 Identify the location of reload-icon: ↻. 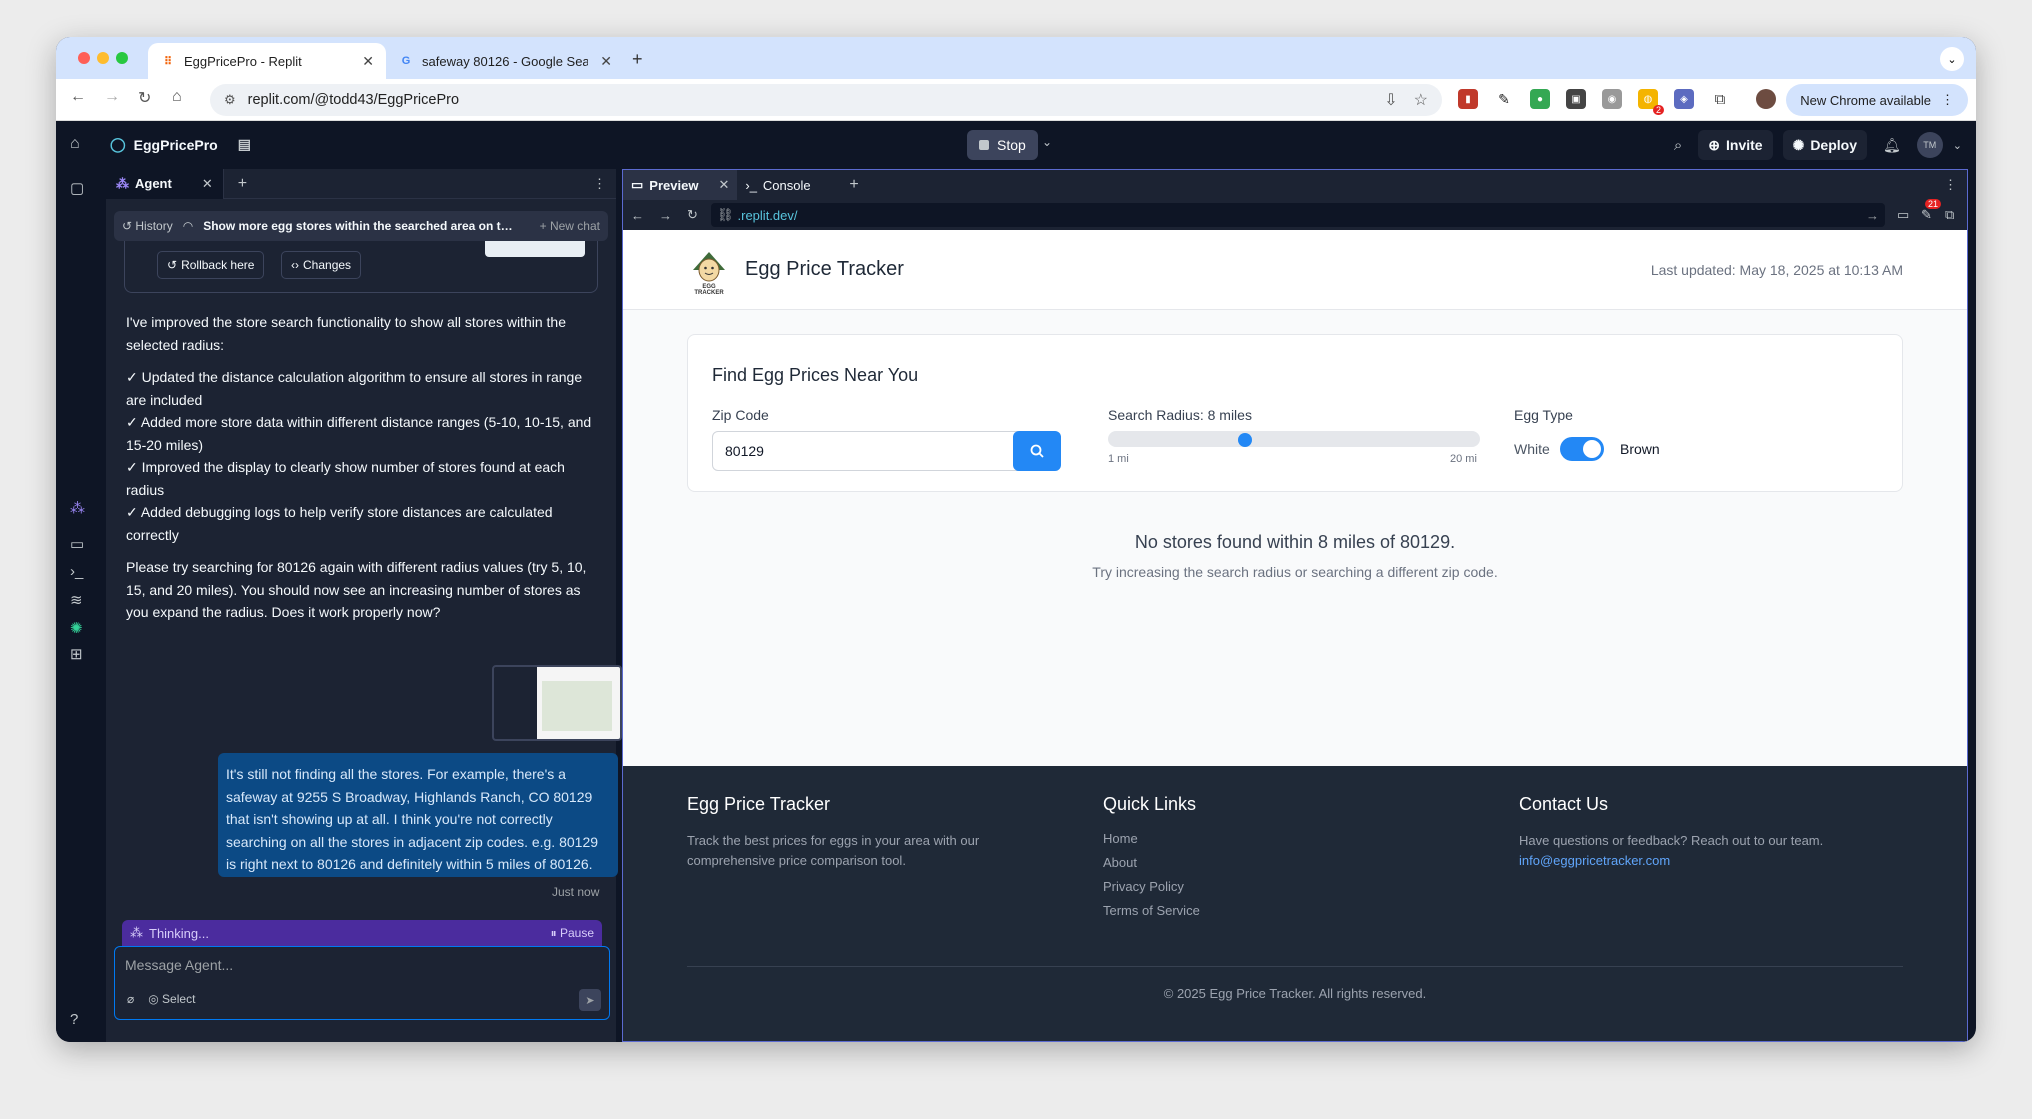
(144, 98).